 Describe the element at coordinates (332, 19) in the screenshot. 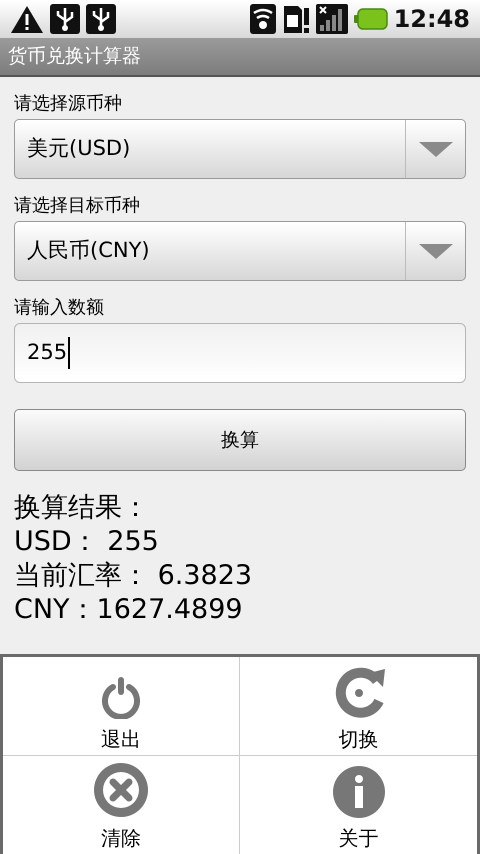

I see `signal-icon` at that location.